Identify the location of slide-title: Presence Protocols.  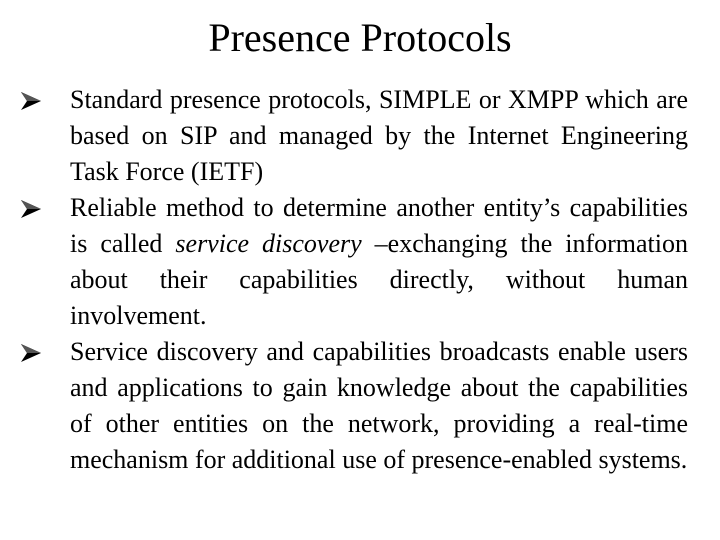
(360, 37).